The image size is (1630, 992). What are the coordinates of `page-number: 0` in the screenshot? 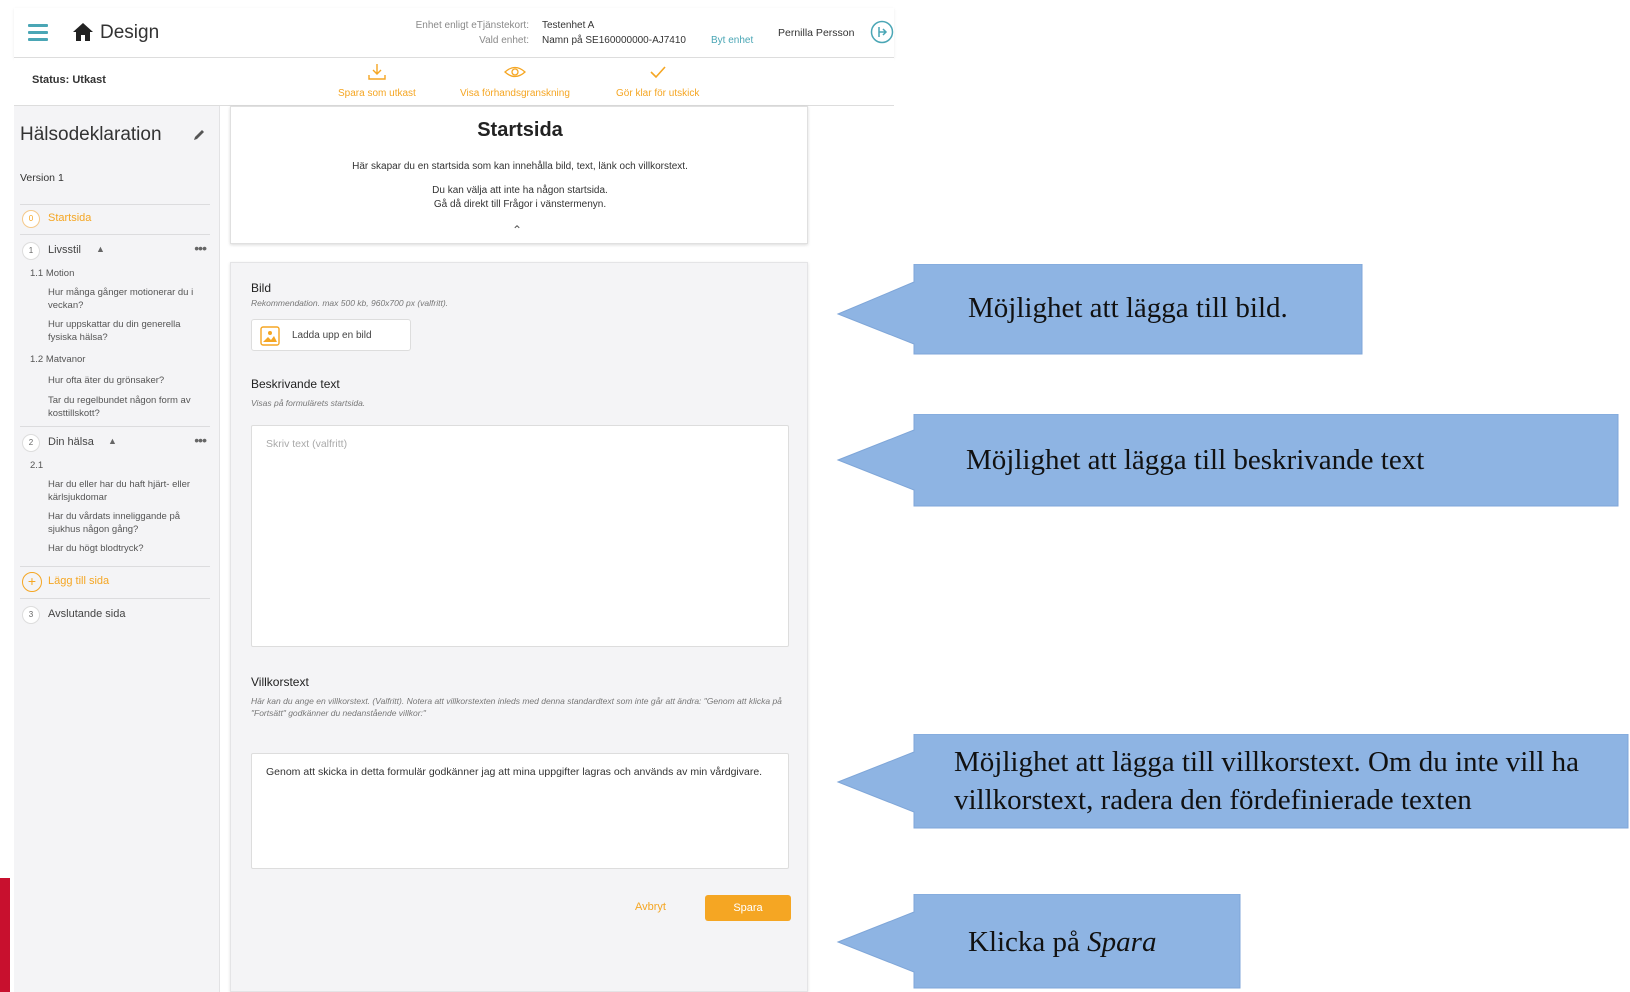 It's located at (31, 219).